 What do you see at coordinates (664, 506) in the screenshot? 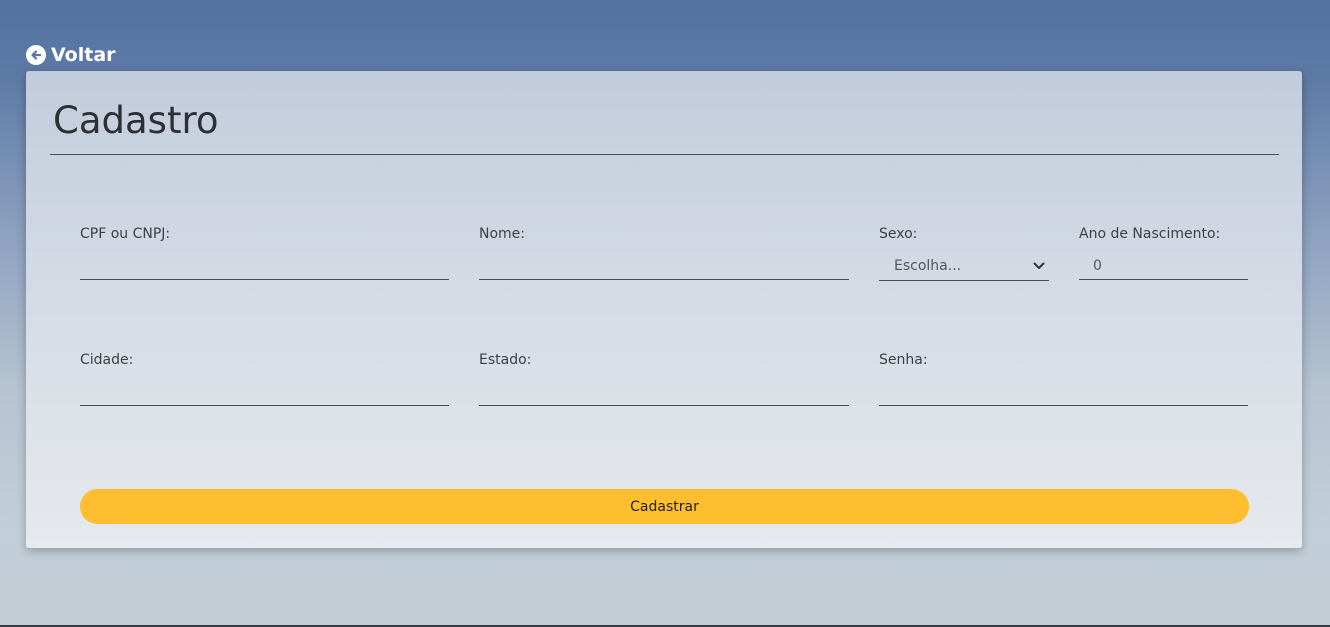
I see `cadastrar-button: Cadastrar` at bounding box center [664, 506].